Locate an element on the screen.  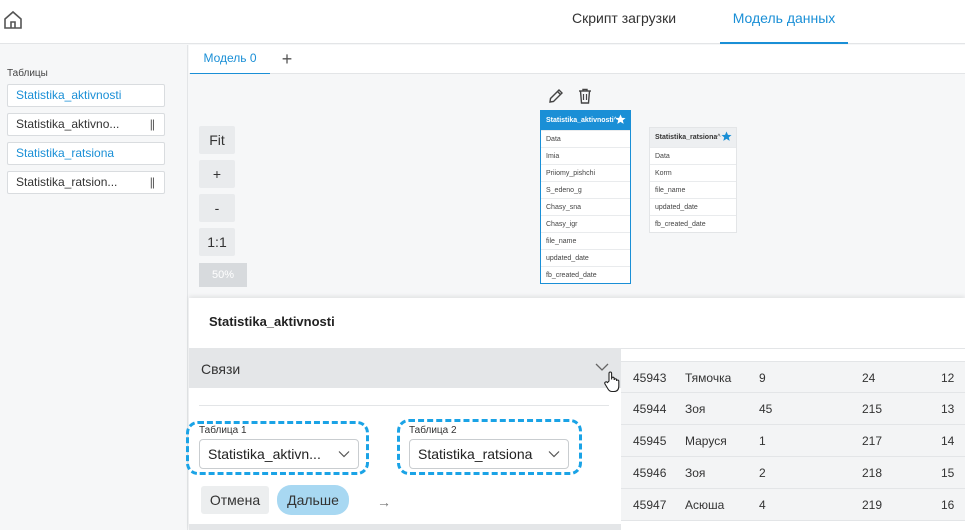
table-cell: 2 is located at coordinates (762, 473).